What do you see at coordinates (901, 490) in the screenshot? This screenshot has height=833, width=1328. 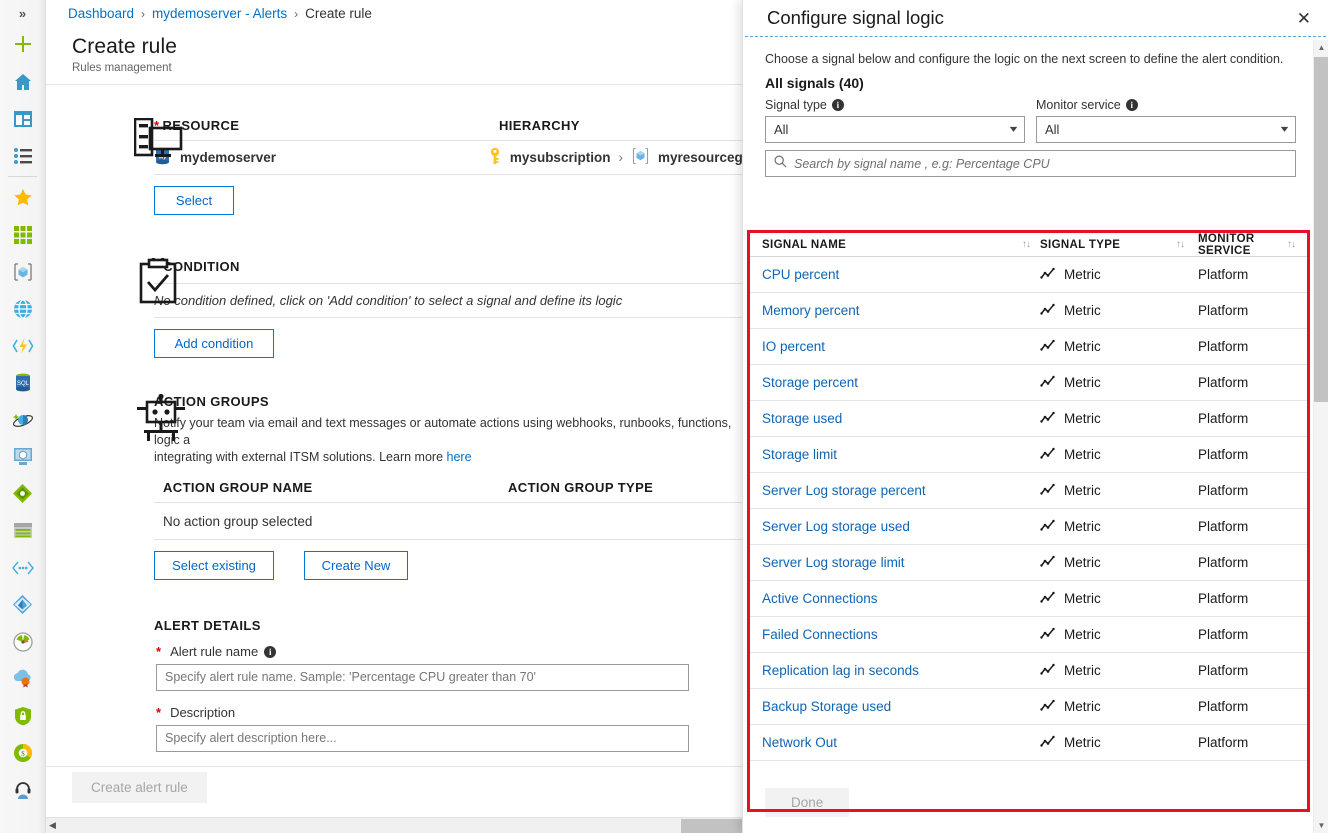 I see `signal-name-link: Server Log storage percent` at bounding box center [901, 490].